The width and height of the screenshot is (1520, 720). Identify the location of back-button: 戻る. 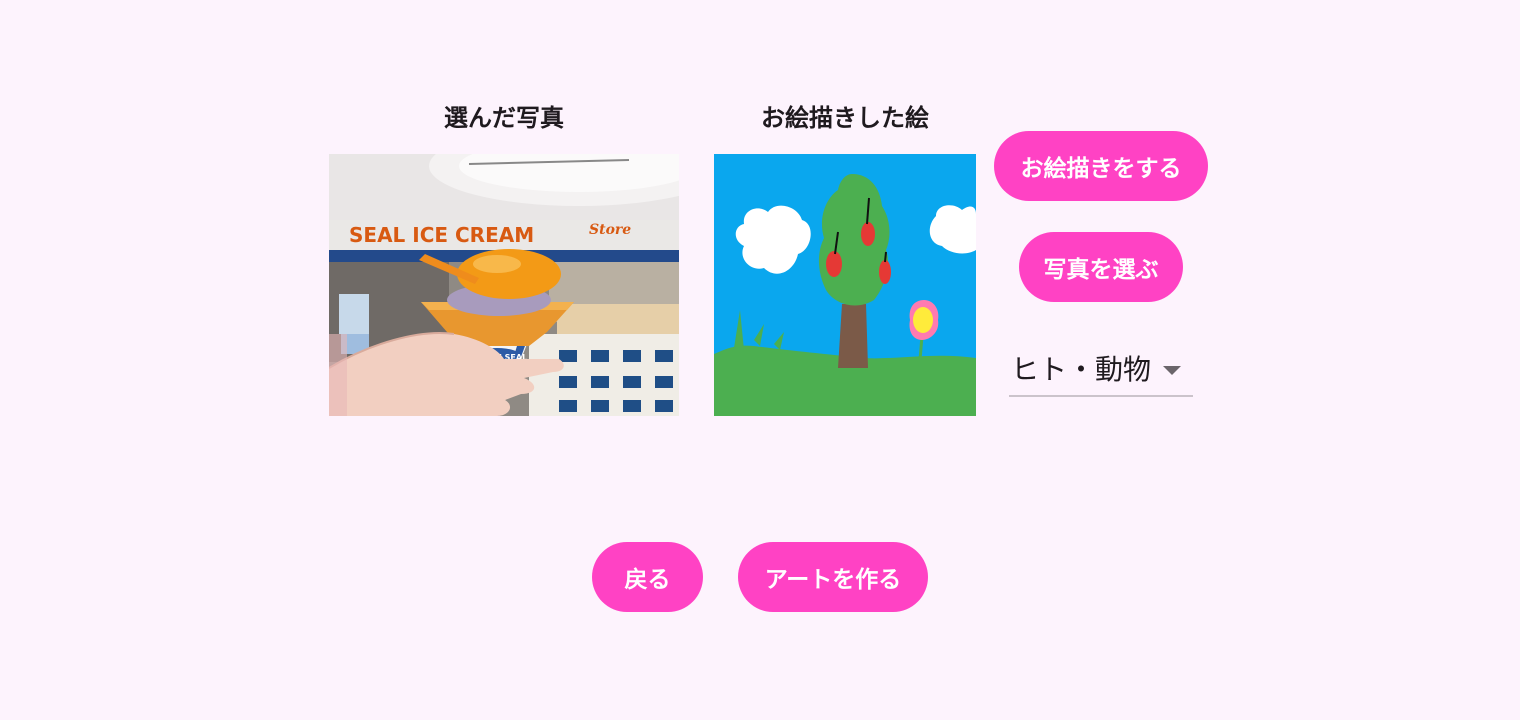
(647, 577).